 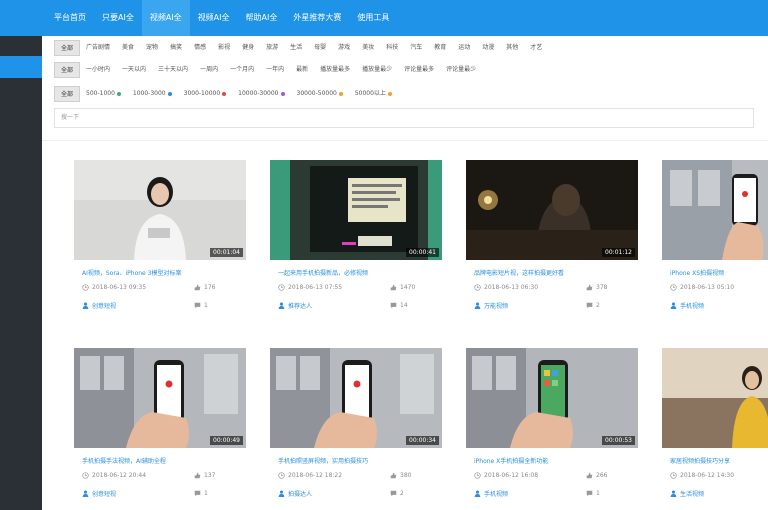 What do you see at coordinates (554, 272) in the screenshot?
I see `video-title: 品牌电影短片视，这样拍摄更好看` at bounding box center [554, 272].